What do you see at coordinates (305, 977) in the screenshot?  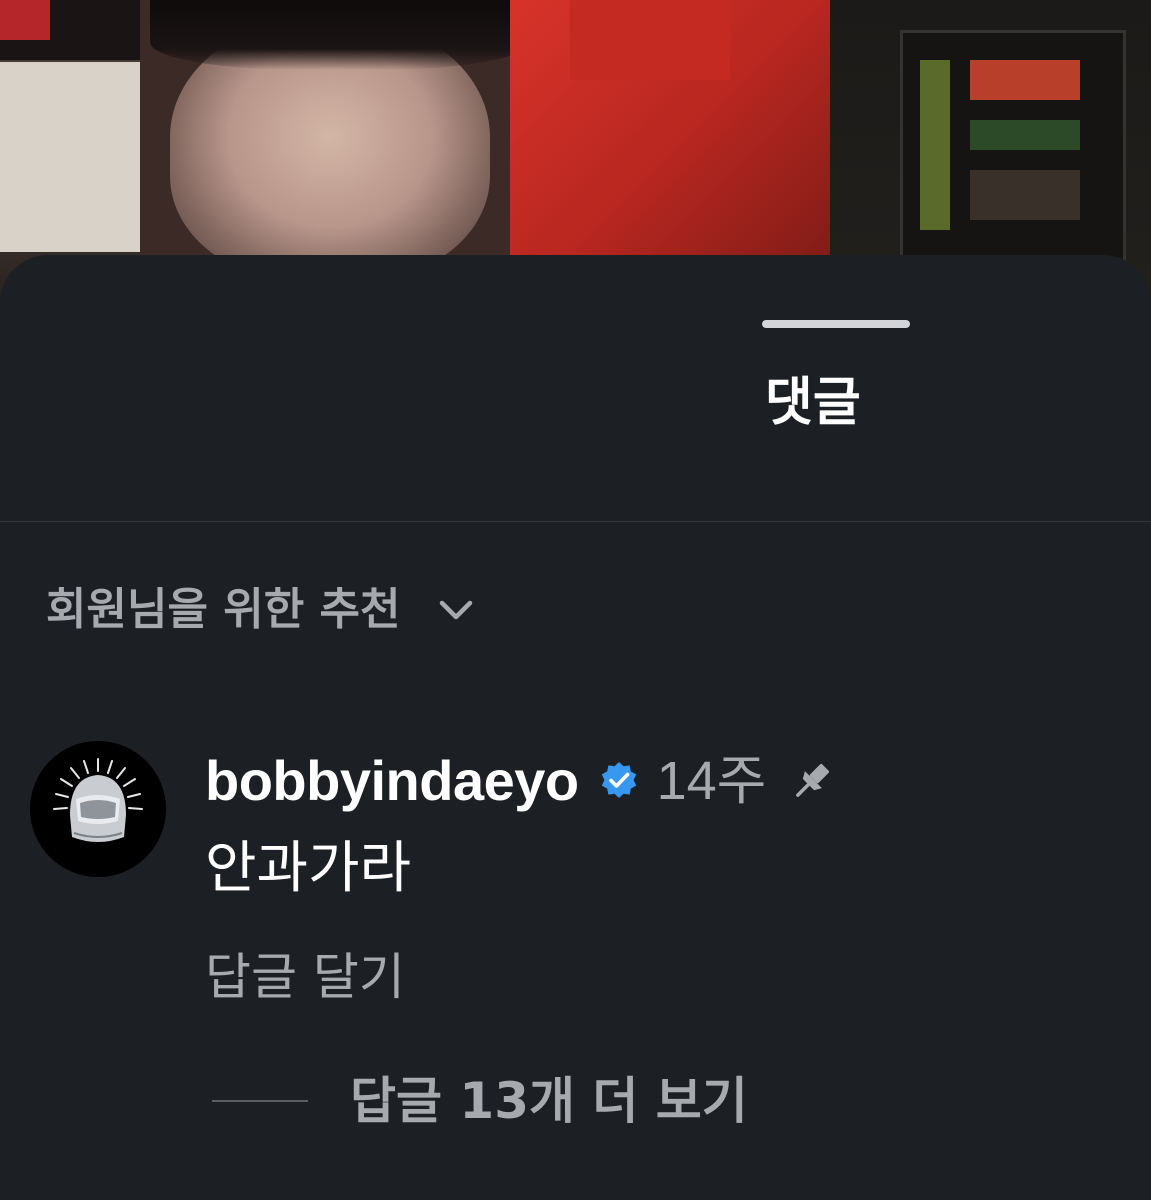 I see `reply-button: 답글 달기` at bounding box center [305, 977].